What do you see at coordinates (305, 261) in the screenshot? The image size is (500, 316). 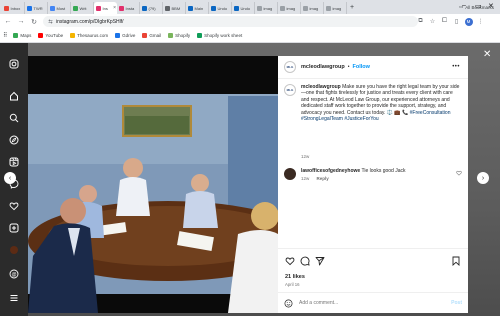 I see `comment-bubble-icon` at bounding box center [305, 261].